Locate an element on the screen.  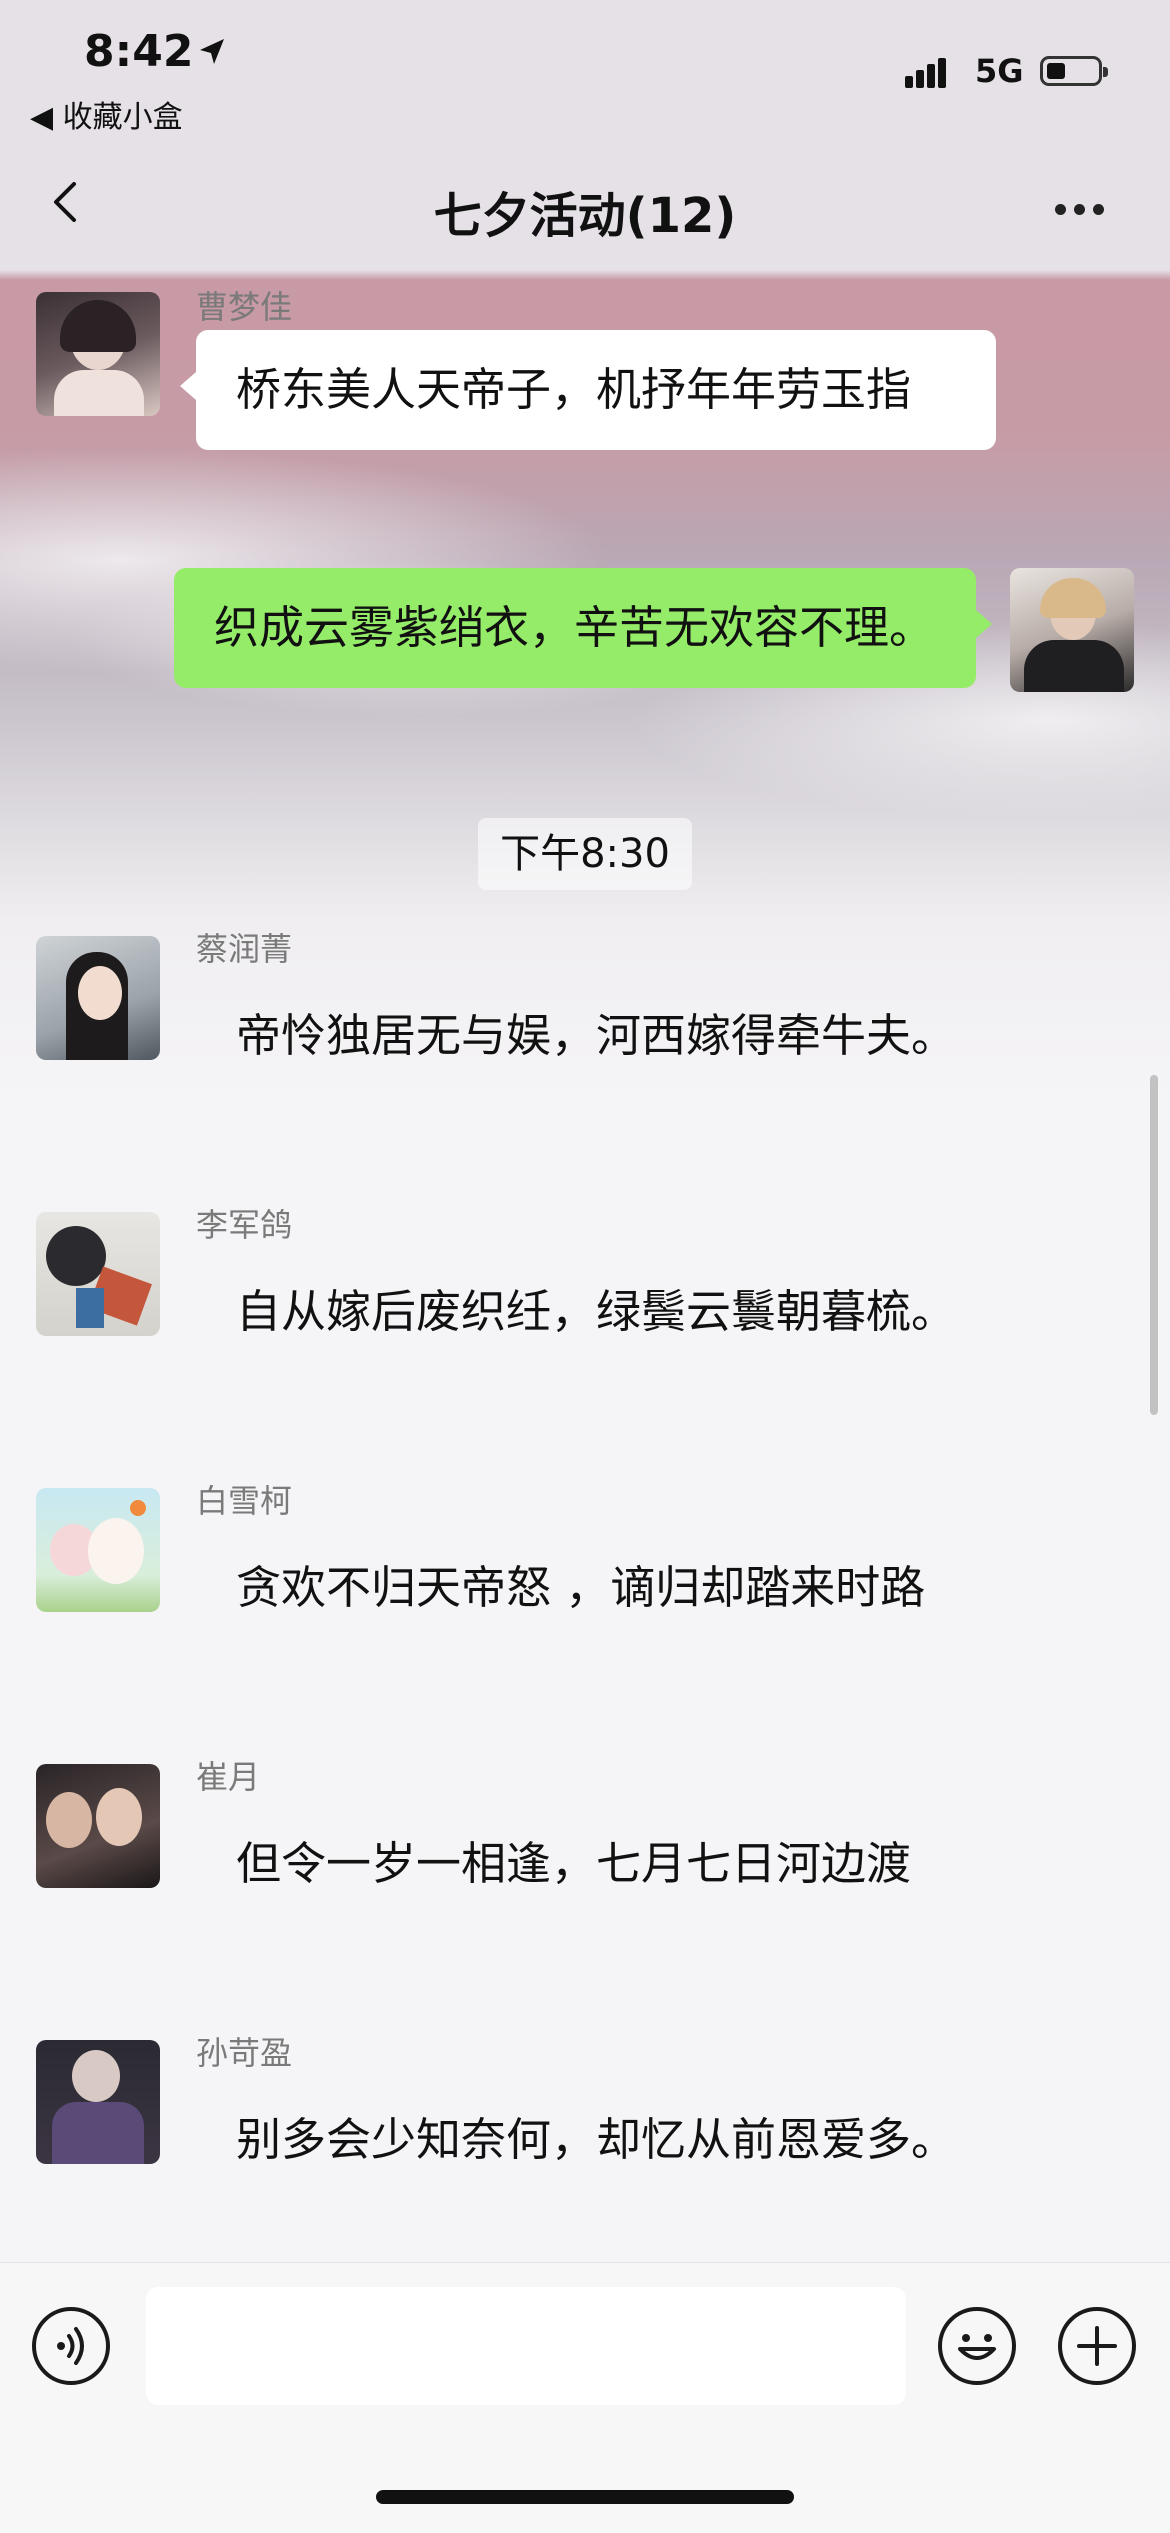
chat-header: 七夕活动(12) is located at coordinates (585, 205).